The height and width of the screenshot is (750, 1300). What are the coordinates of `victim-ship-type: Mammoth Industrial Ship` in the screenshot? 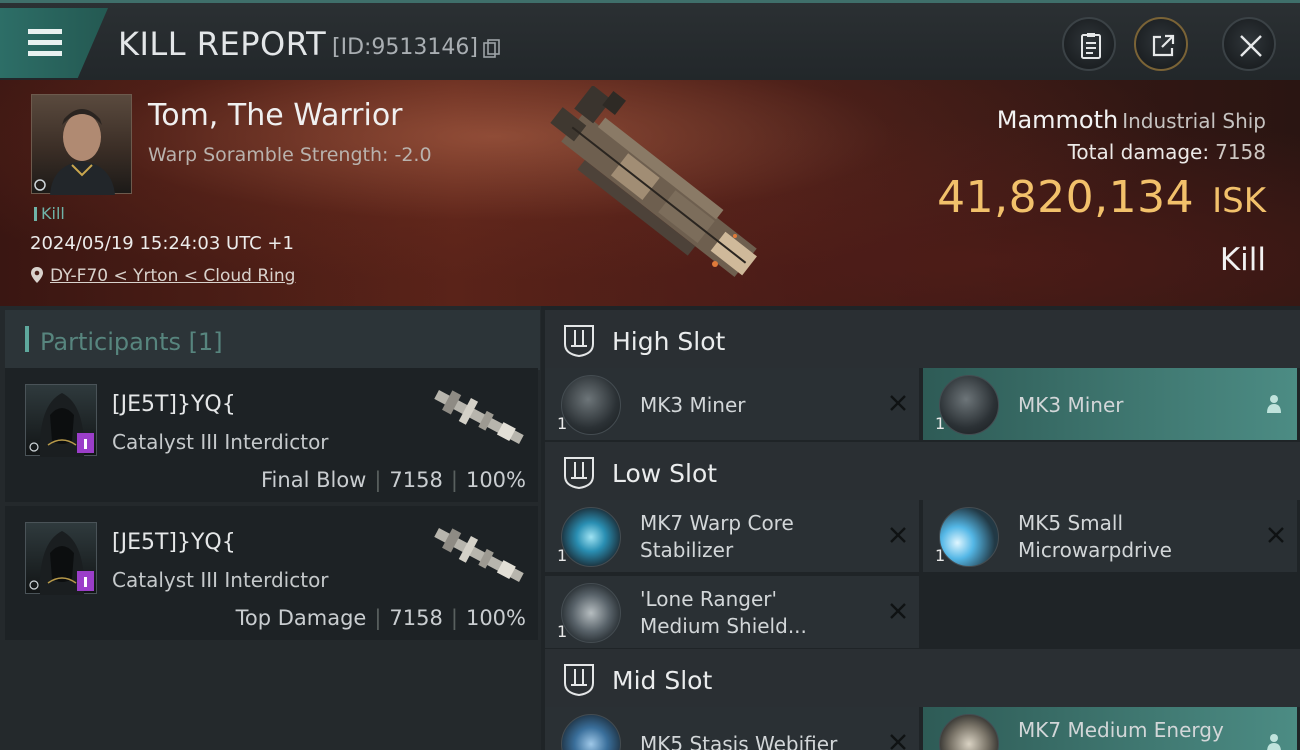 It's located at (1131, 120).